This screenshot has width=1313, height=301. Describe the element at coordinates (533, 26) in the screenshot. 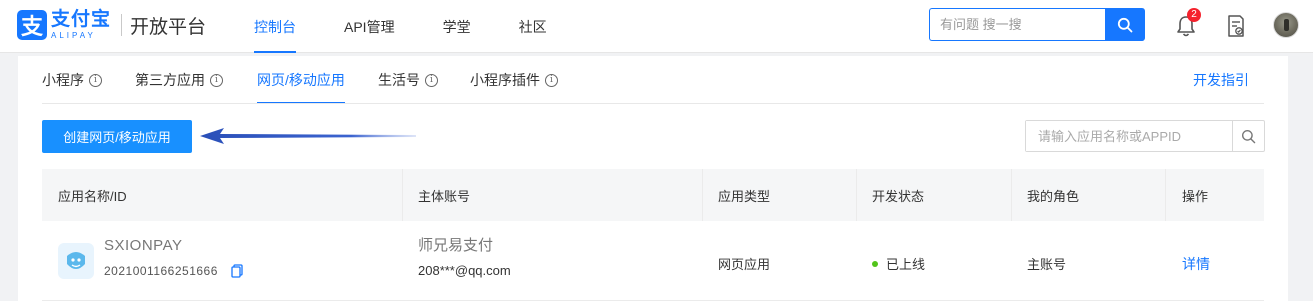

I see `nav-community: 社区` at that location.